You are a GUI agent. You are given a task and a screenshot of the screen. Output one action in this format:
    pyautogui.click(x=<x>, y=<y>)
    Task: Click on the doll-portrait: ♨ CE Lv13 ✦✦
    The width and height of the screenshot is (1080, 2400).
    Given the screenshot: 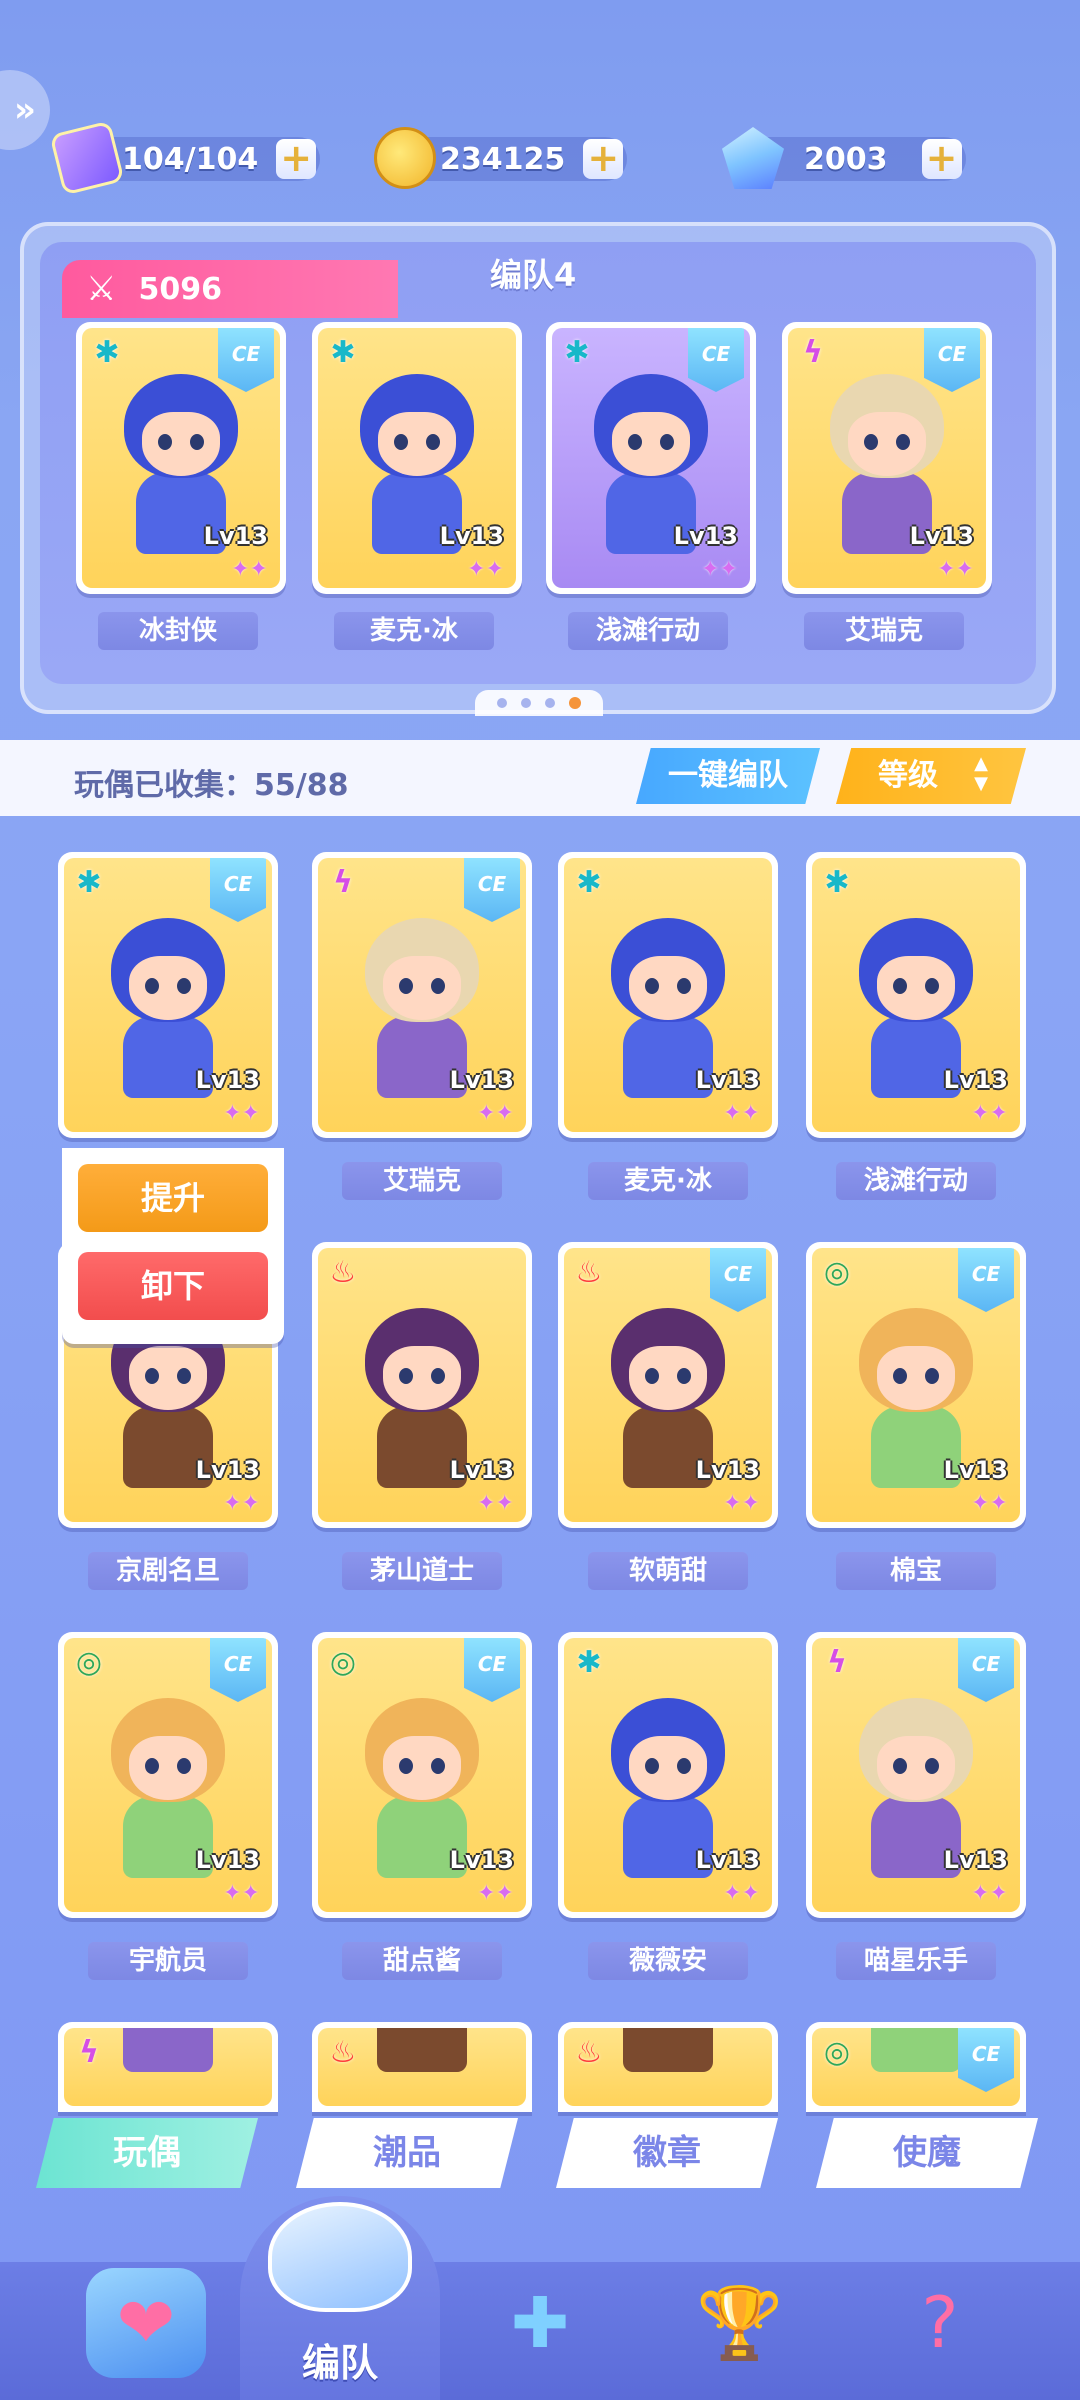 What is the action you would take?
    pyautogui.click(x=668, y=1385)
    